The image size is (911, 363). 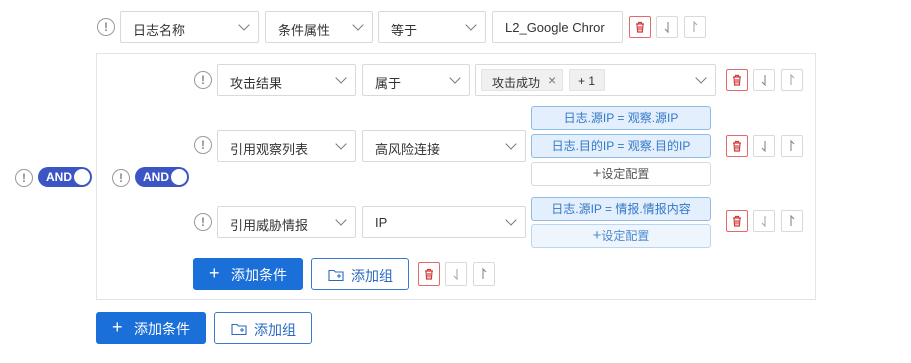 I want to click on operator-select-value: 等于, so click(x=404, y=30).